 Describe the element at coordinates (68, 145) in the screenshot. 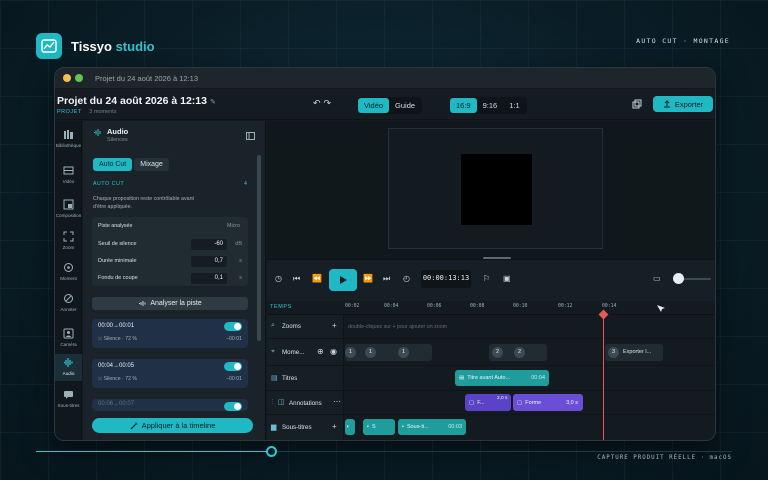

I see `rail-label: Bibliothèque` at that location.